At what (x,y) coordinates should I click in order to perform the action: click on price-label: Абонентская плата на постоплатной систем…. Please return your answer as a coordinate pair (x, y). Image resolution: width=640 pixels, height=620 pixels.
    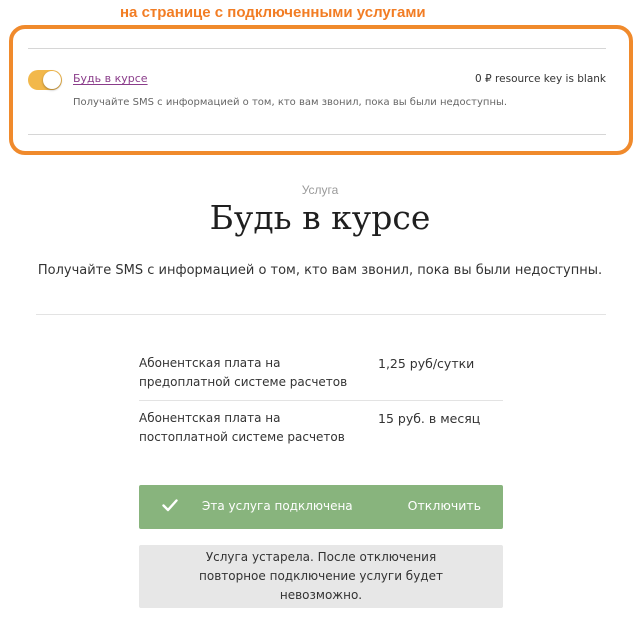
    Looking at the image, I should click on (242, 427).